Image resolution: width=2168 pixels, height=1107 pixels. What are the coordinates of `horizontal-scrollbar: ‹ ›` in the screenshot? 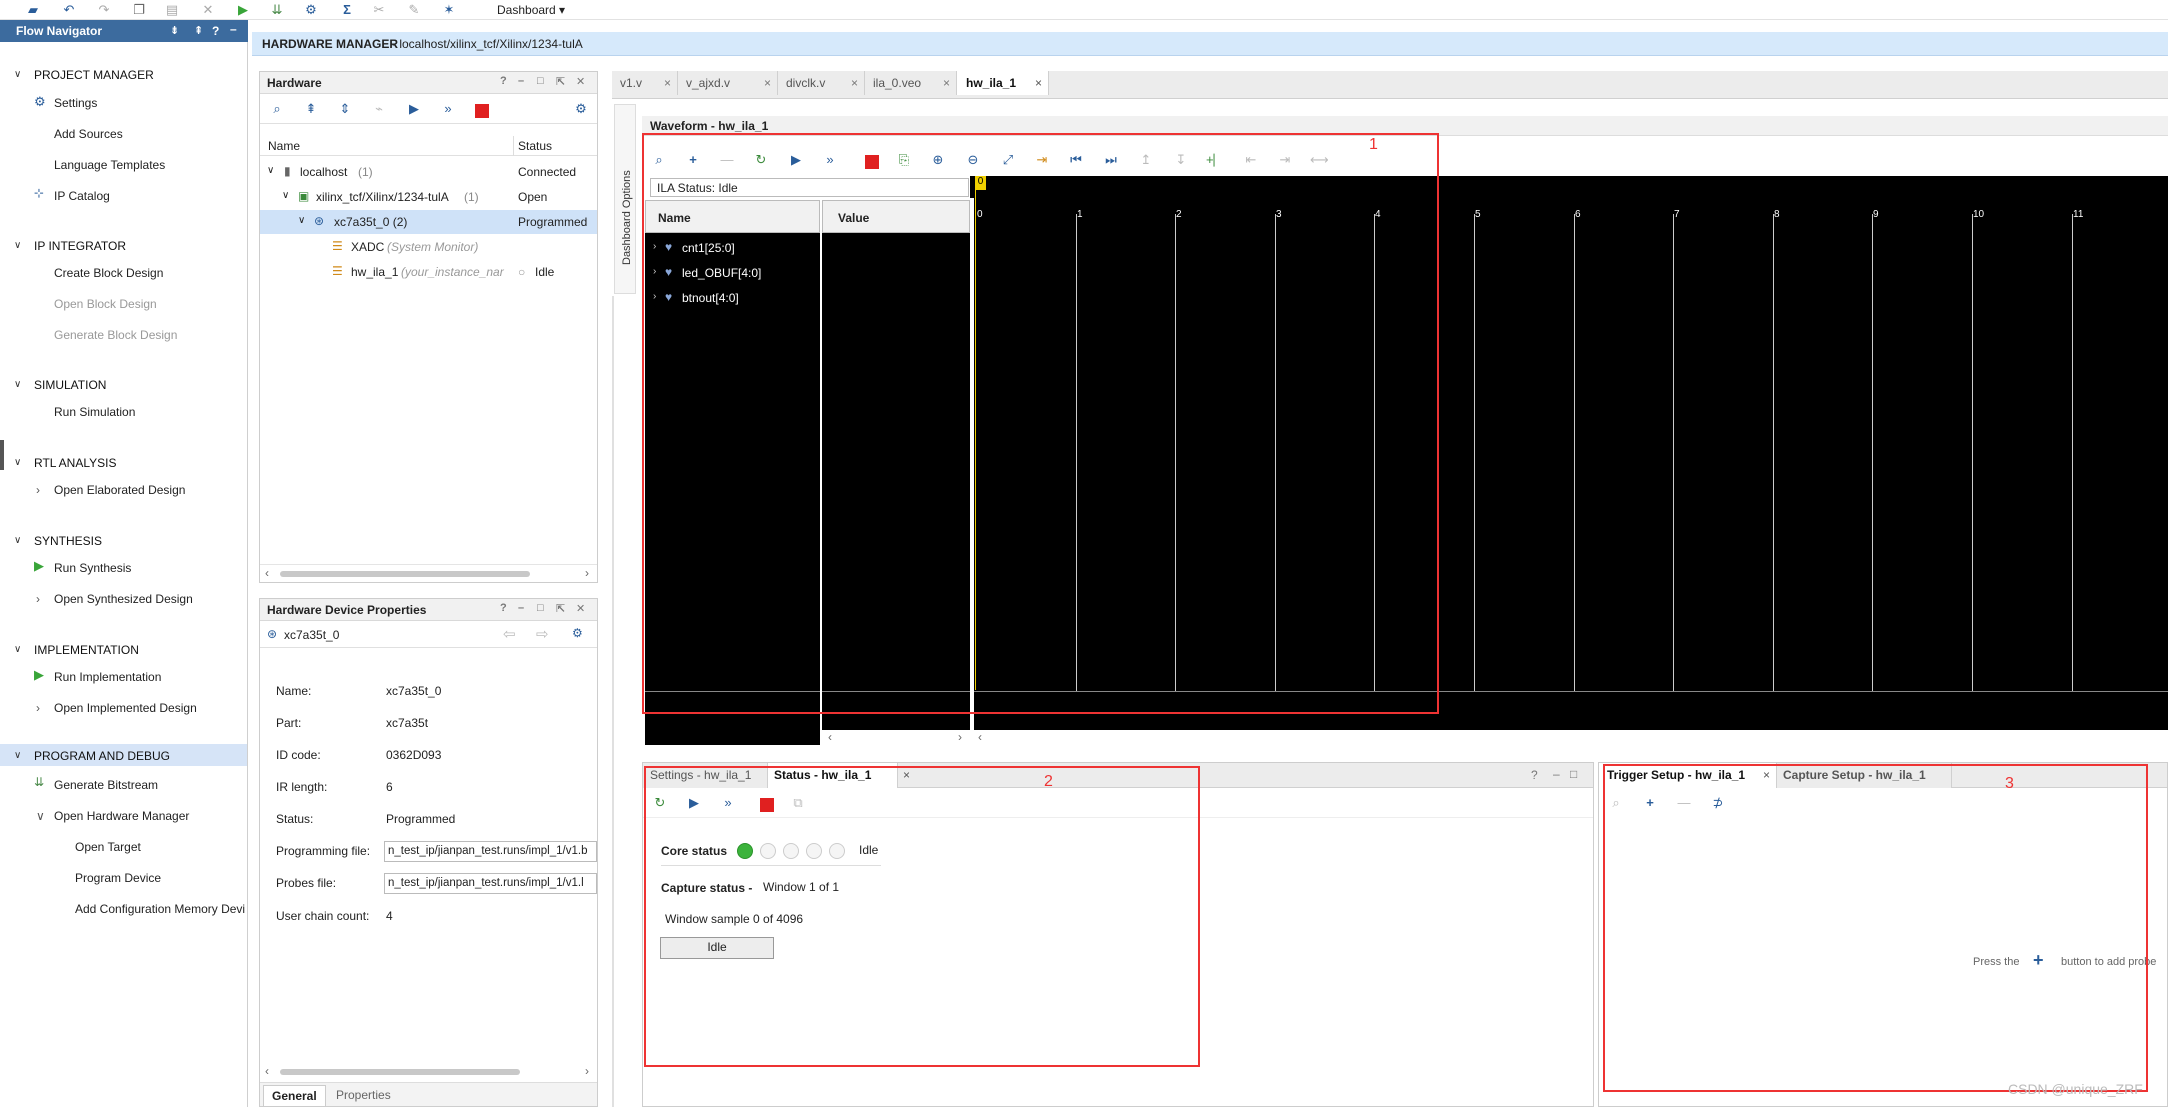 It's located at (428, 573).